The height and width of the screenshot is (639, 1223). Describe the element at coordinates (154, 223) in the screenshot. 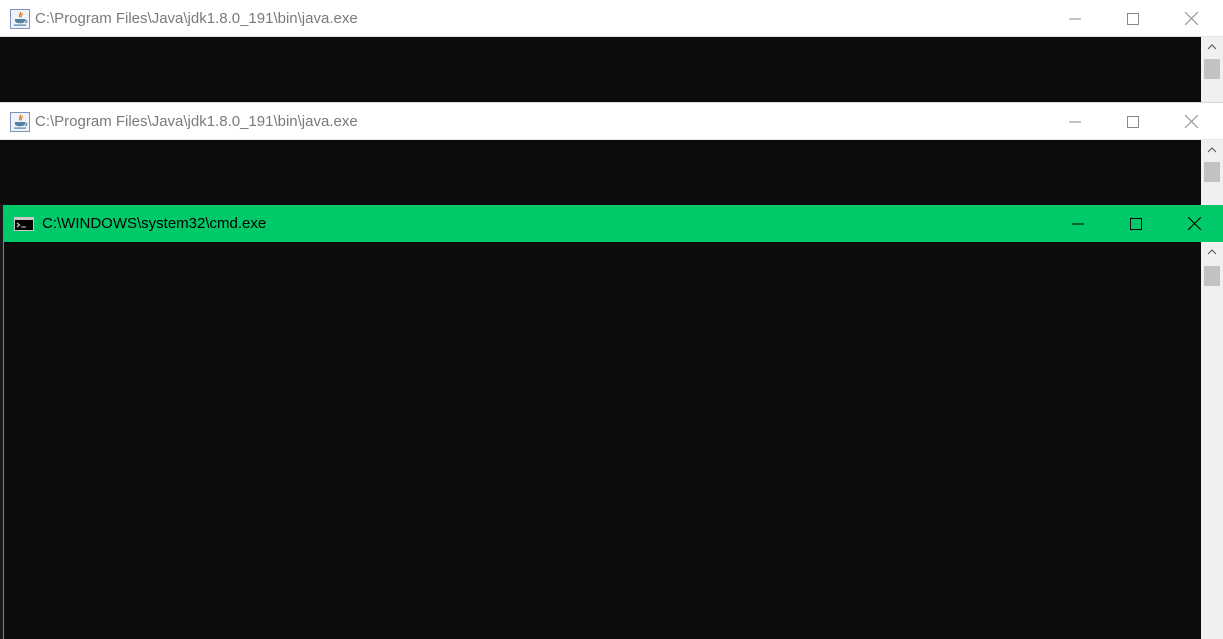

I see `window-title: C:\WINDOWS\system32\cmd.exe` at that location.